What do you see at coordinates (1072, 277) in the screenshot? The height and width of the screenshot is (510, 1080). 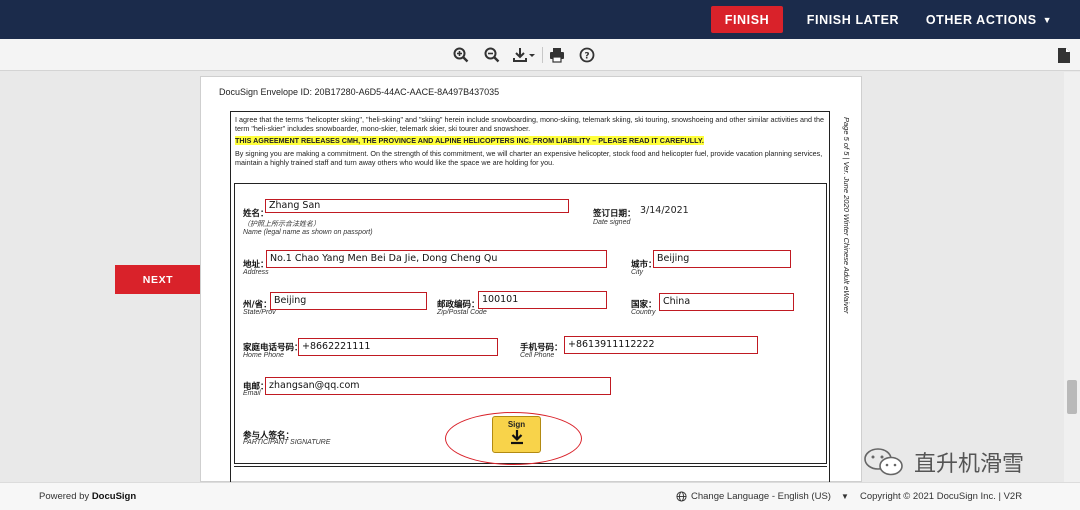 I see `scrollbar` at bounding box center [1072, 277].